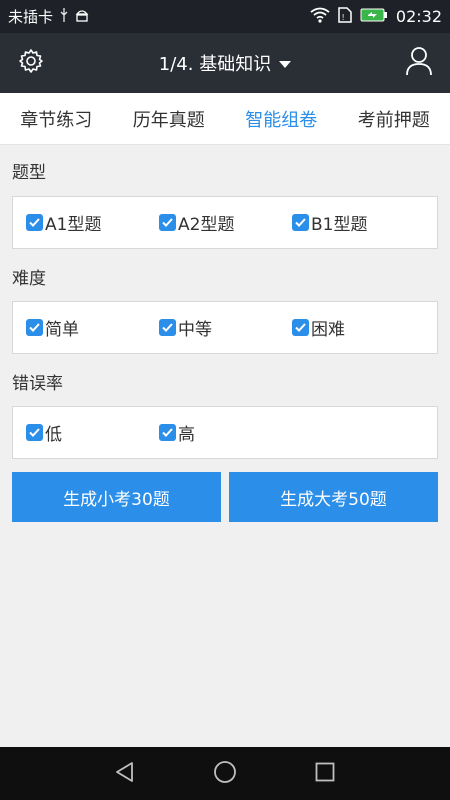 This screenshot has width=450, height=800. I want to click on tab-pre-exam-predictions: 考前押题, so click(394, 119).